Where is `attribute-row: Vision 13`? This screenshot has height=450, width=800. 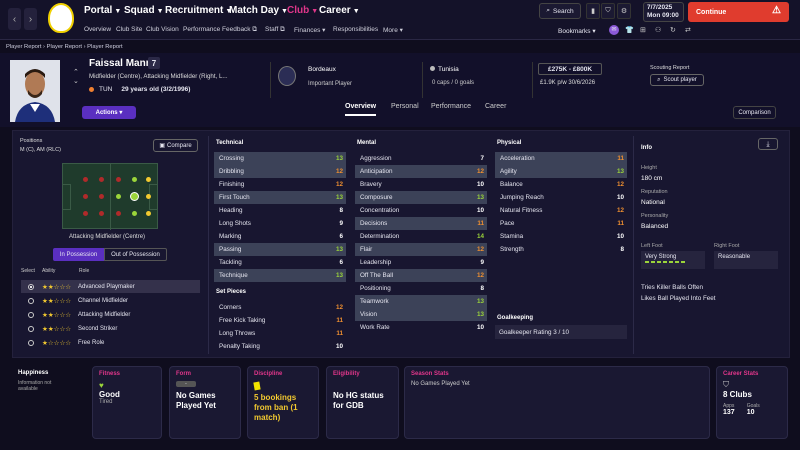
attribute-row: Vision 13 is located at coordinates (421, 314).